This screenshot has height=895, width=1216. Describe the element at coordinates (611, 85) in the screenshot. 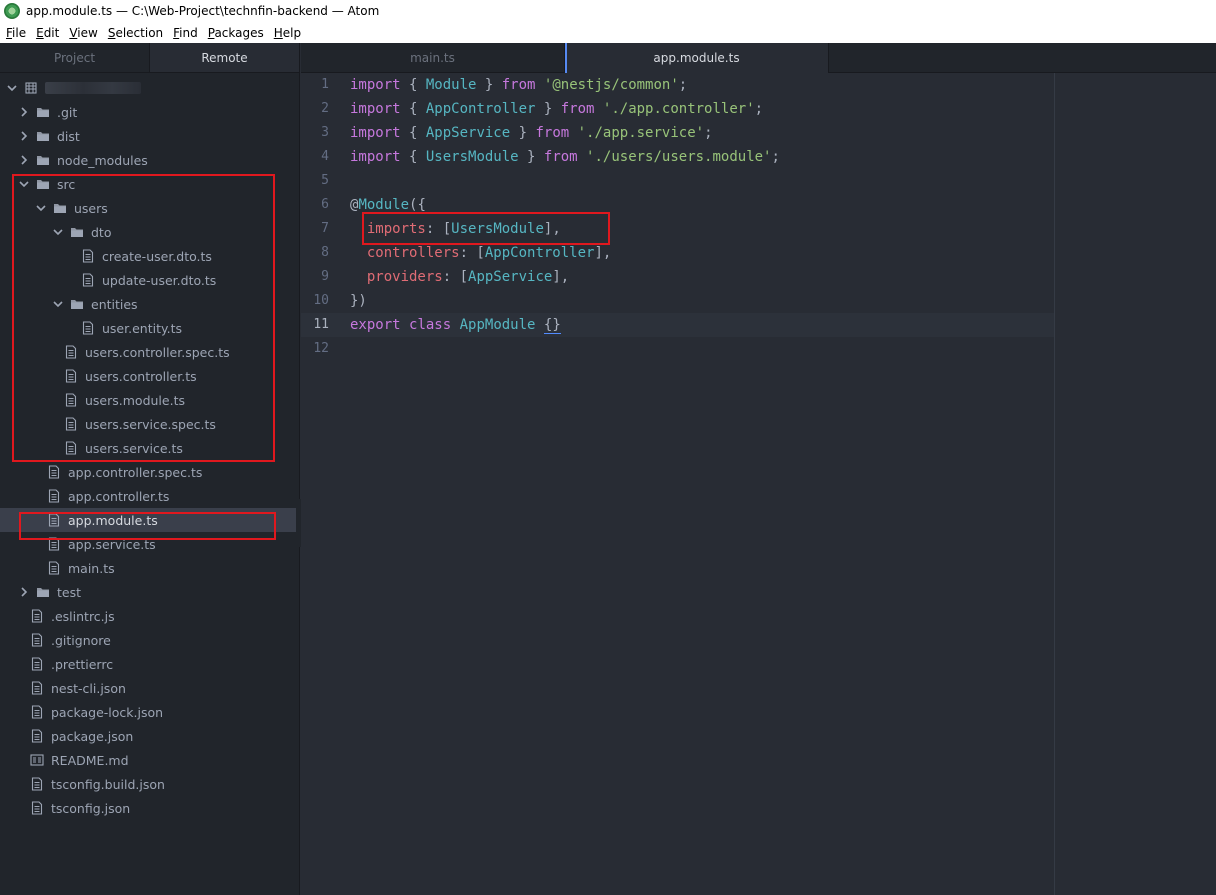

I see `code-token-str: '@nestjs/common'` at that location.